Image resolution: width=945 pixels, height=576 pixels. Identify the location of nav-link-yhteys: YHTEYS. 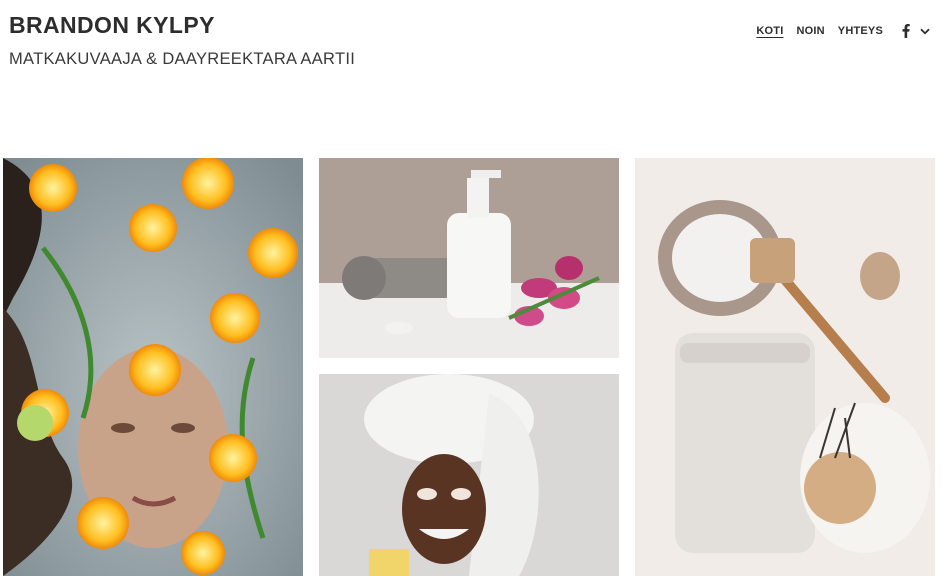
(860, 31).